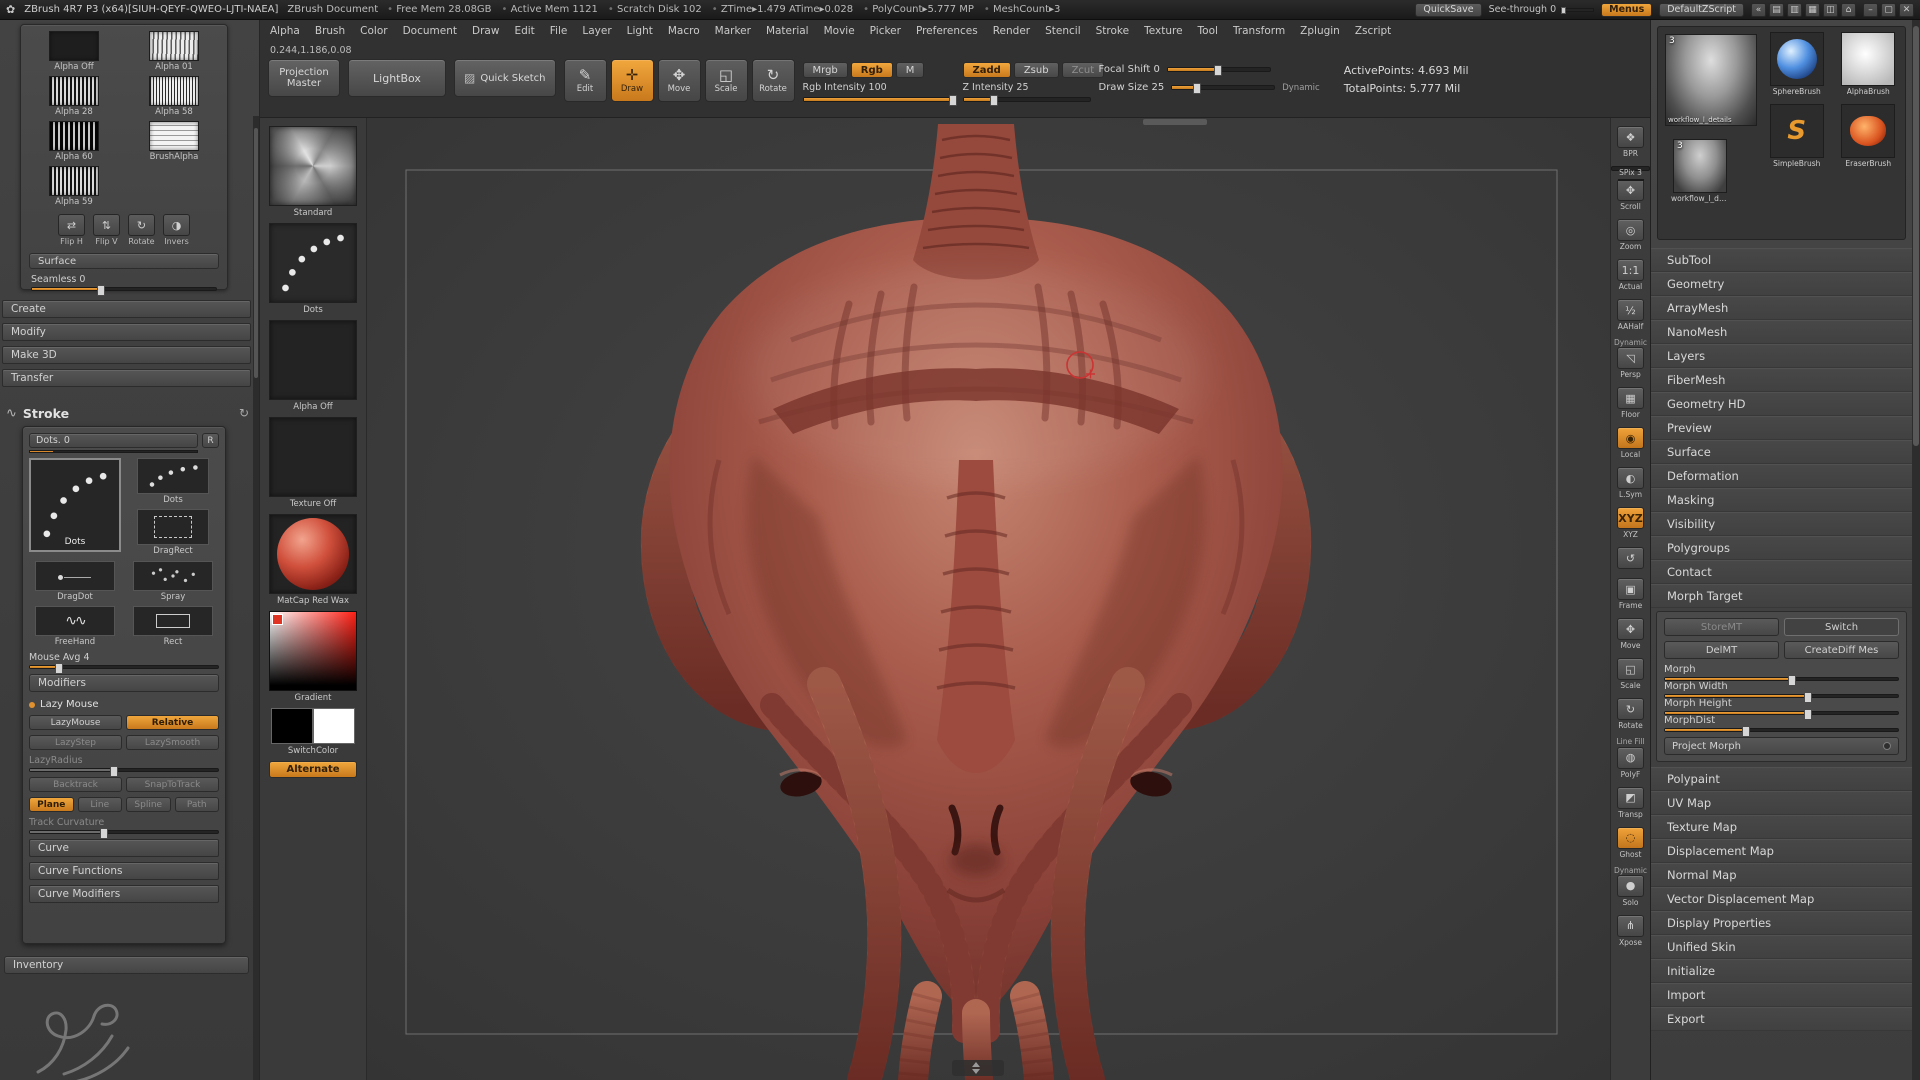 The image size is (1920, 1080). What do you see at coordinates (124, 828) in the screenshot?
I see `track-curvature-slider: Track Curvature` at bounding box center [124, 828].